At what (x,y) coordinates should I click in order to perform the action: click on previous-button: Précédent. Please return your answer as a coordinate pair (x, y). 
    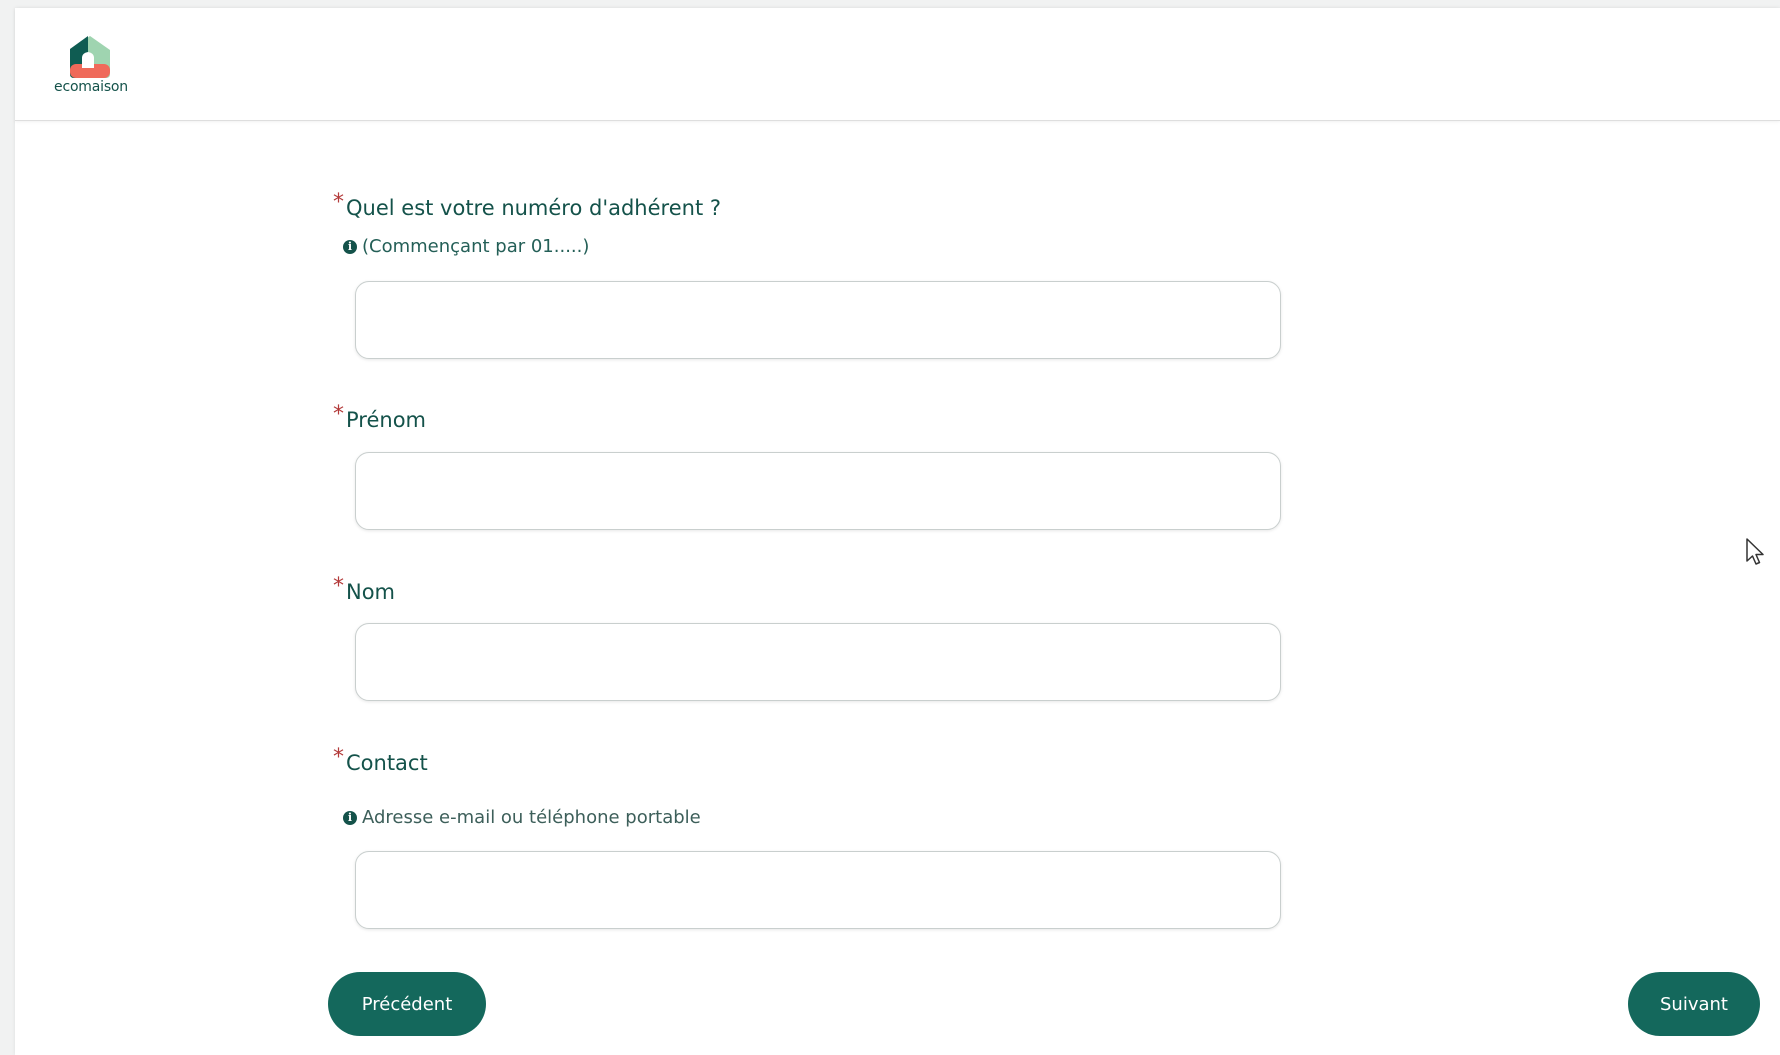
    Looking at the image, I should click on (407, 1004).